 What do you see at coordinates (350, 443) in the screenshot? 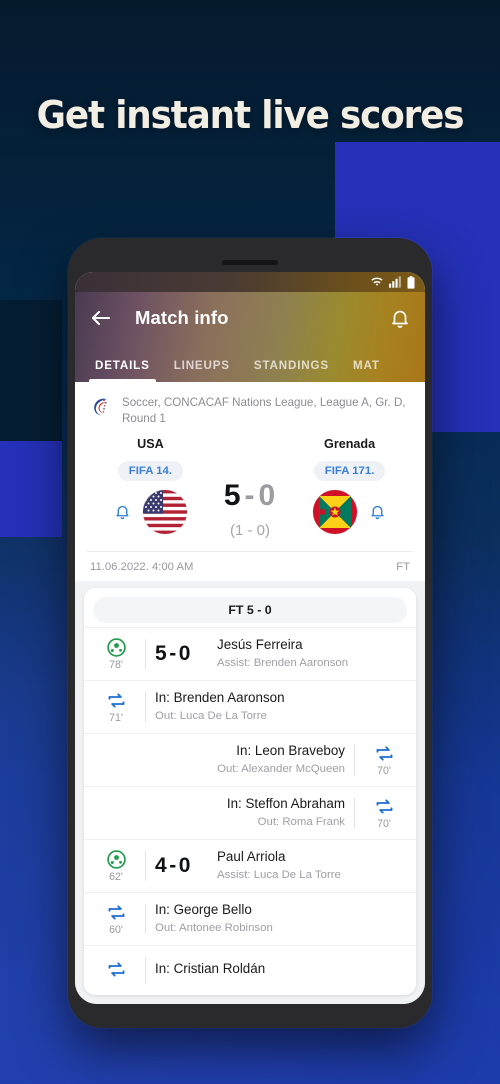
I see `away-team-name: Grenada` at bounding box center [350, 443].